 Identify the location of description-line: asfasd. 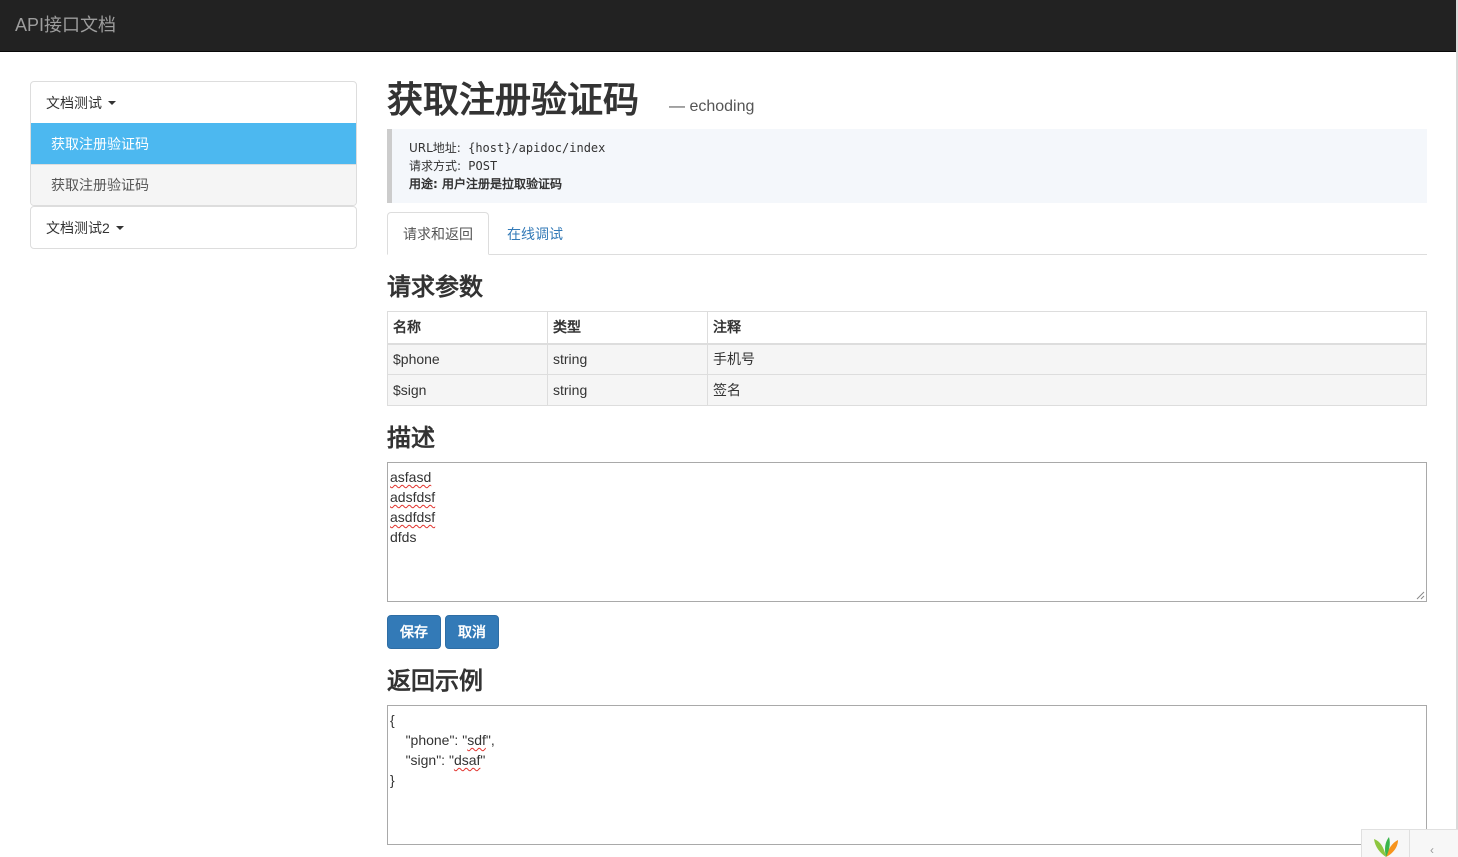
(411, 477).